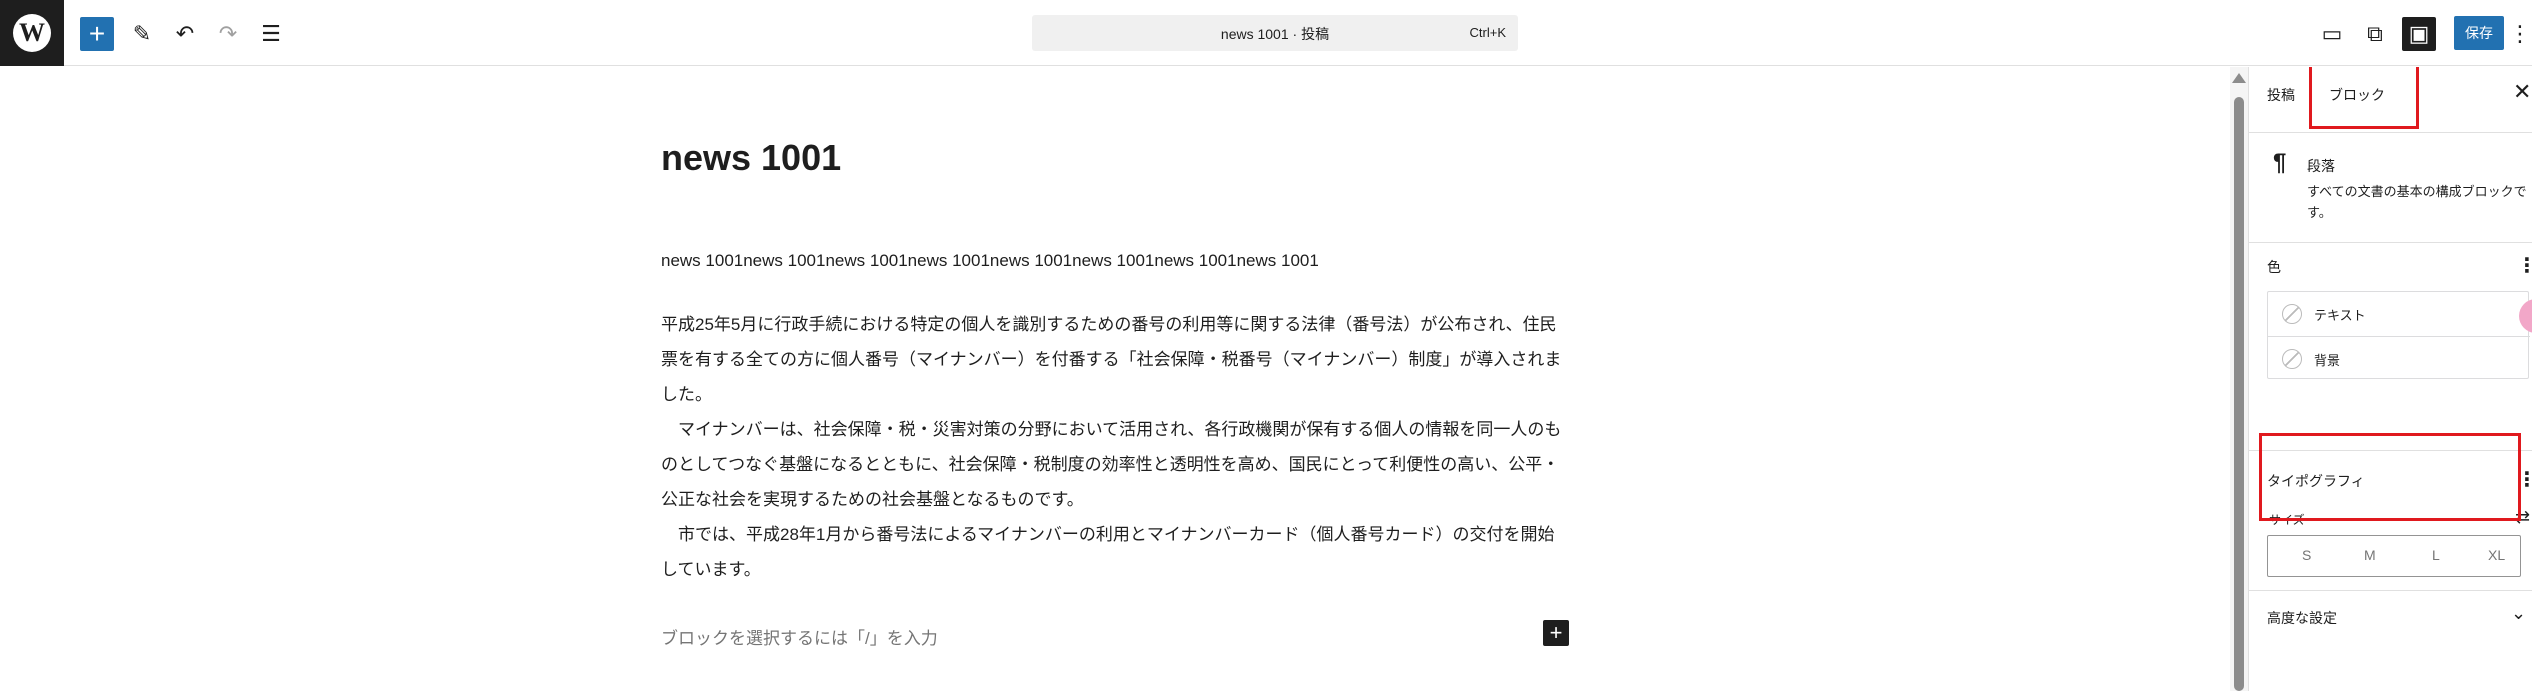  What do you see at coordinates (2321, 166) in the screenshot?
I see `block-name: 段落` at bounding box center [2321, 166].